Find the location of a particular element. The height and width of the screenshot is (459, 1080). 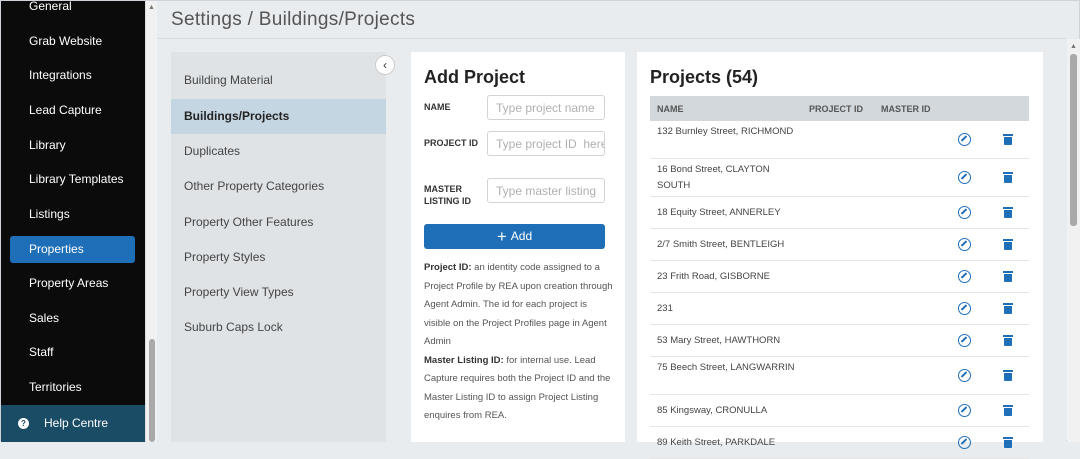

sidebar-item-lead-capture: Lead Capture is located at coordinates (72, 110).